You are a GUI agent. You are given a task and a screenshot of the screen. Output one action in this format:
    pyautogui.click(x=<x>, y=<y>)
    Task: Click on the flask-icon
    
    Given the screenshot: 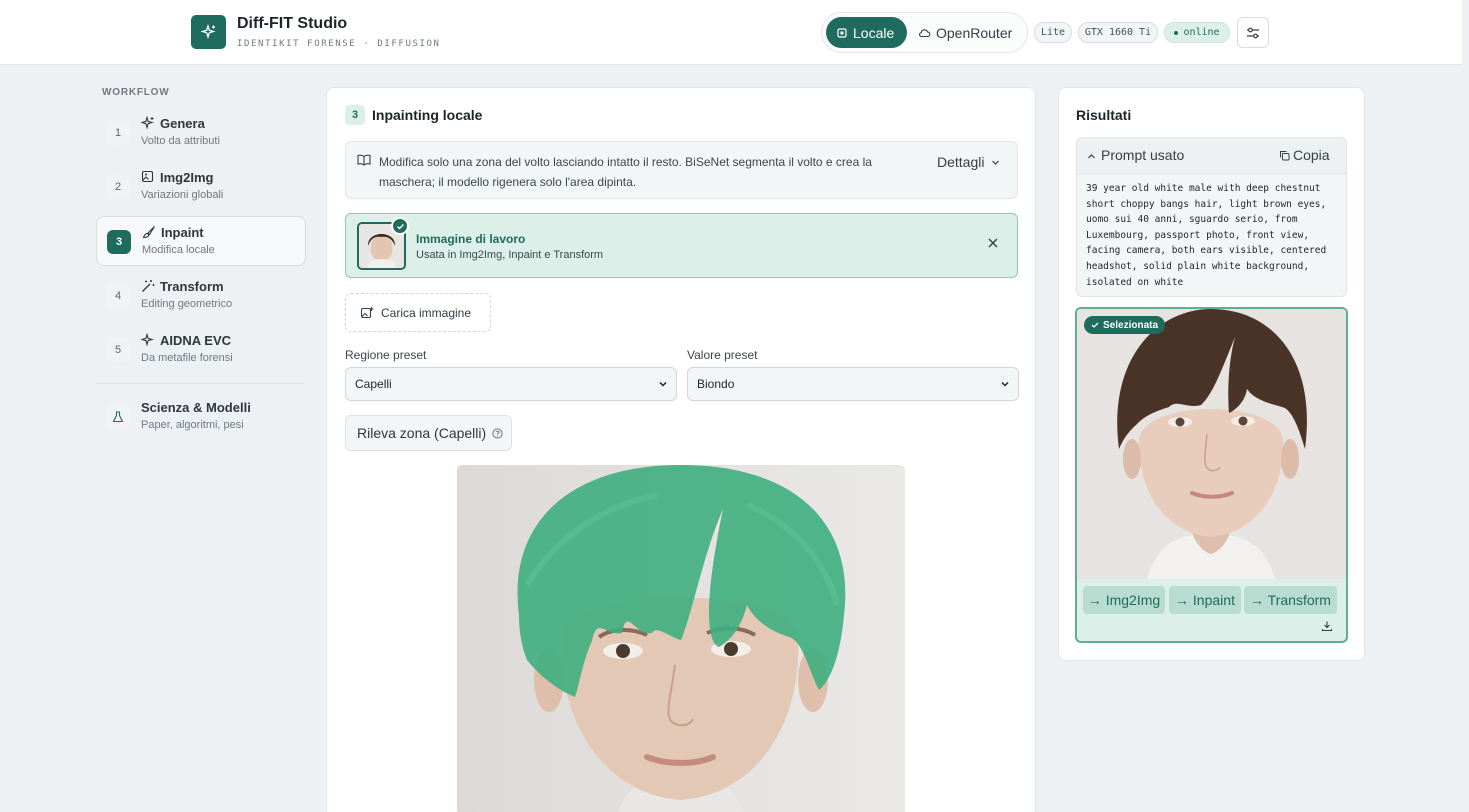 What is the action you would take?
    pyautogui.click(x=118, y=417)
    